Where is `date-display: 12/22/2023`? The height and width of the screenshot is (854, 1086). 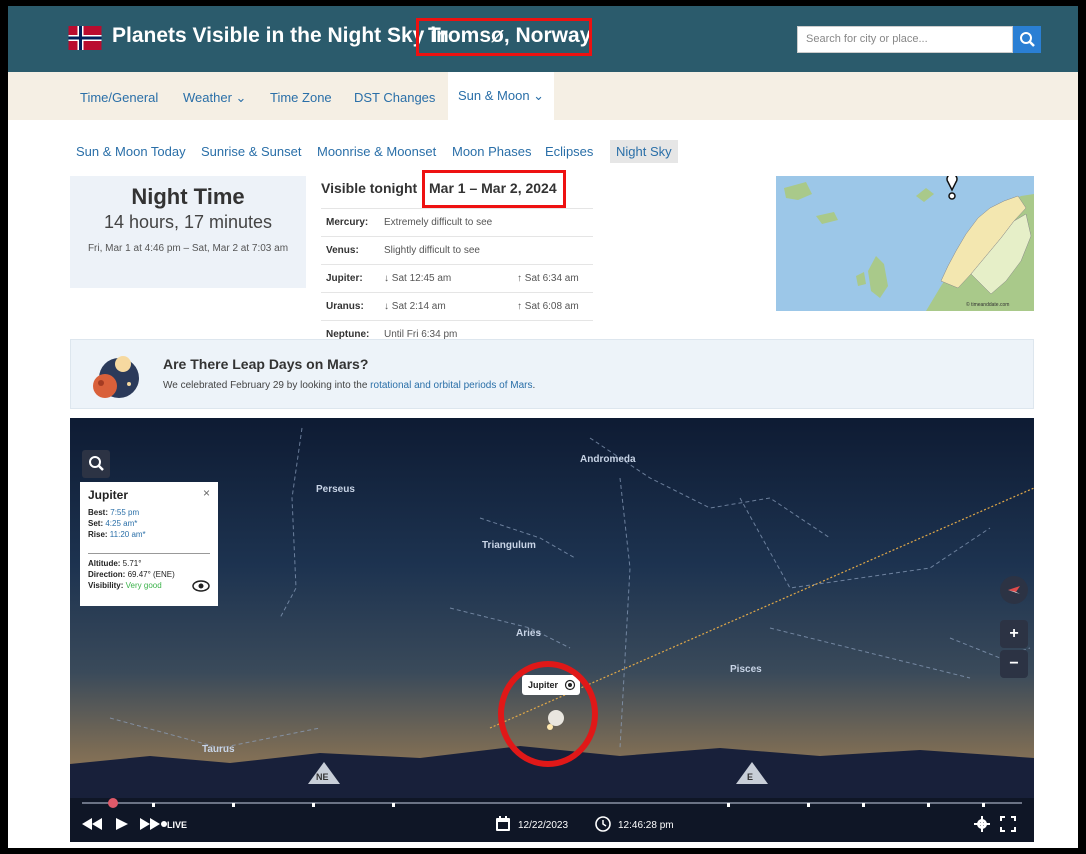 date-display: 12/22/2023 is located at coordinates (543, 825).